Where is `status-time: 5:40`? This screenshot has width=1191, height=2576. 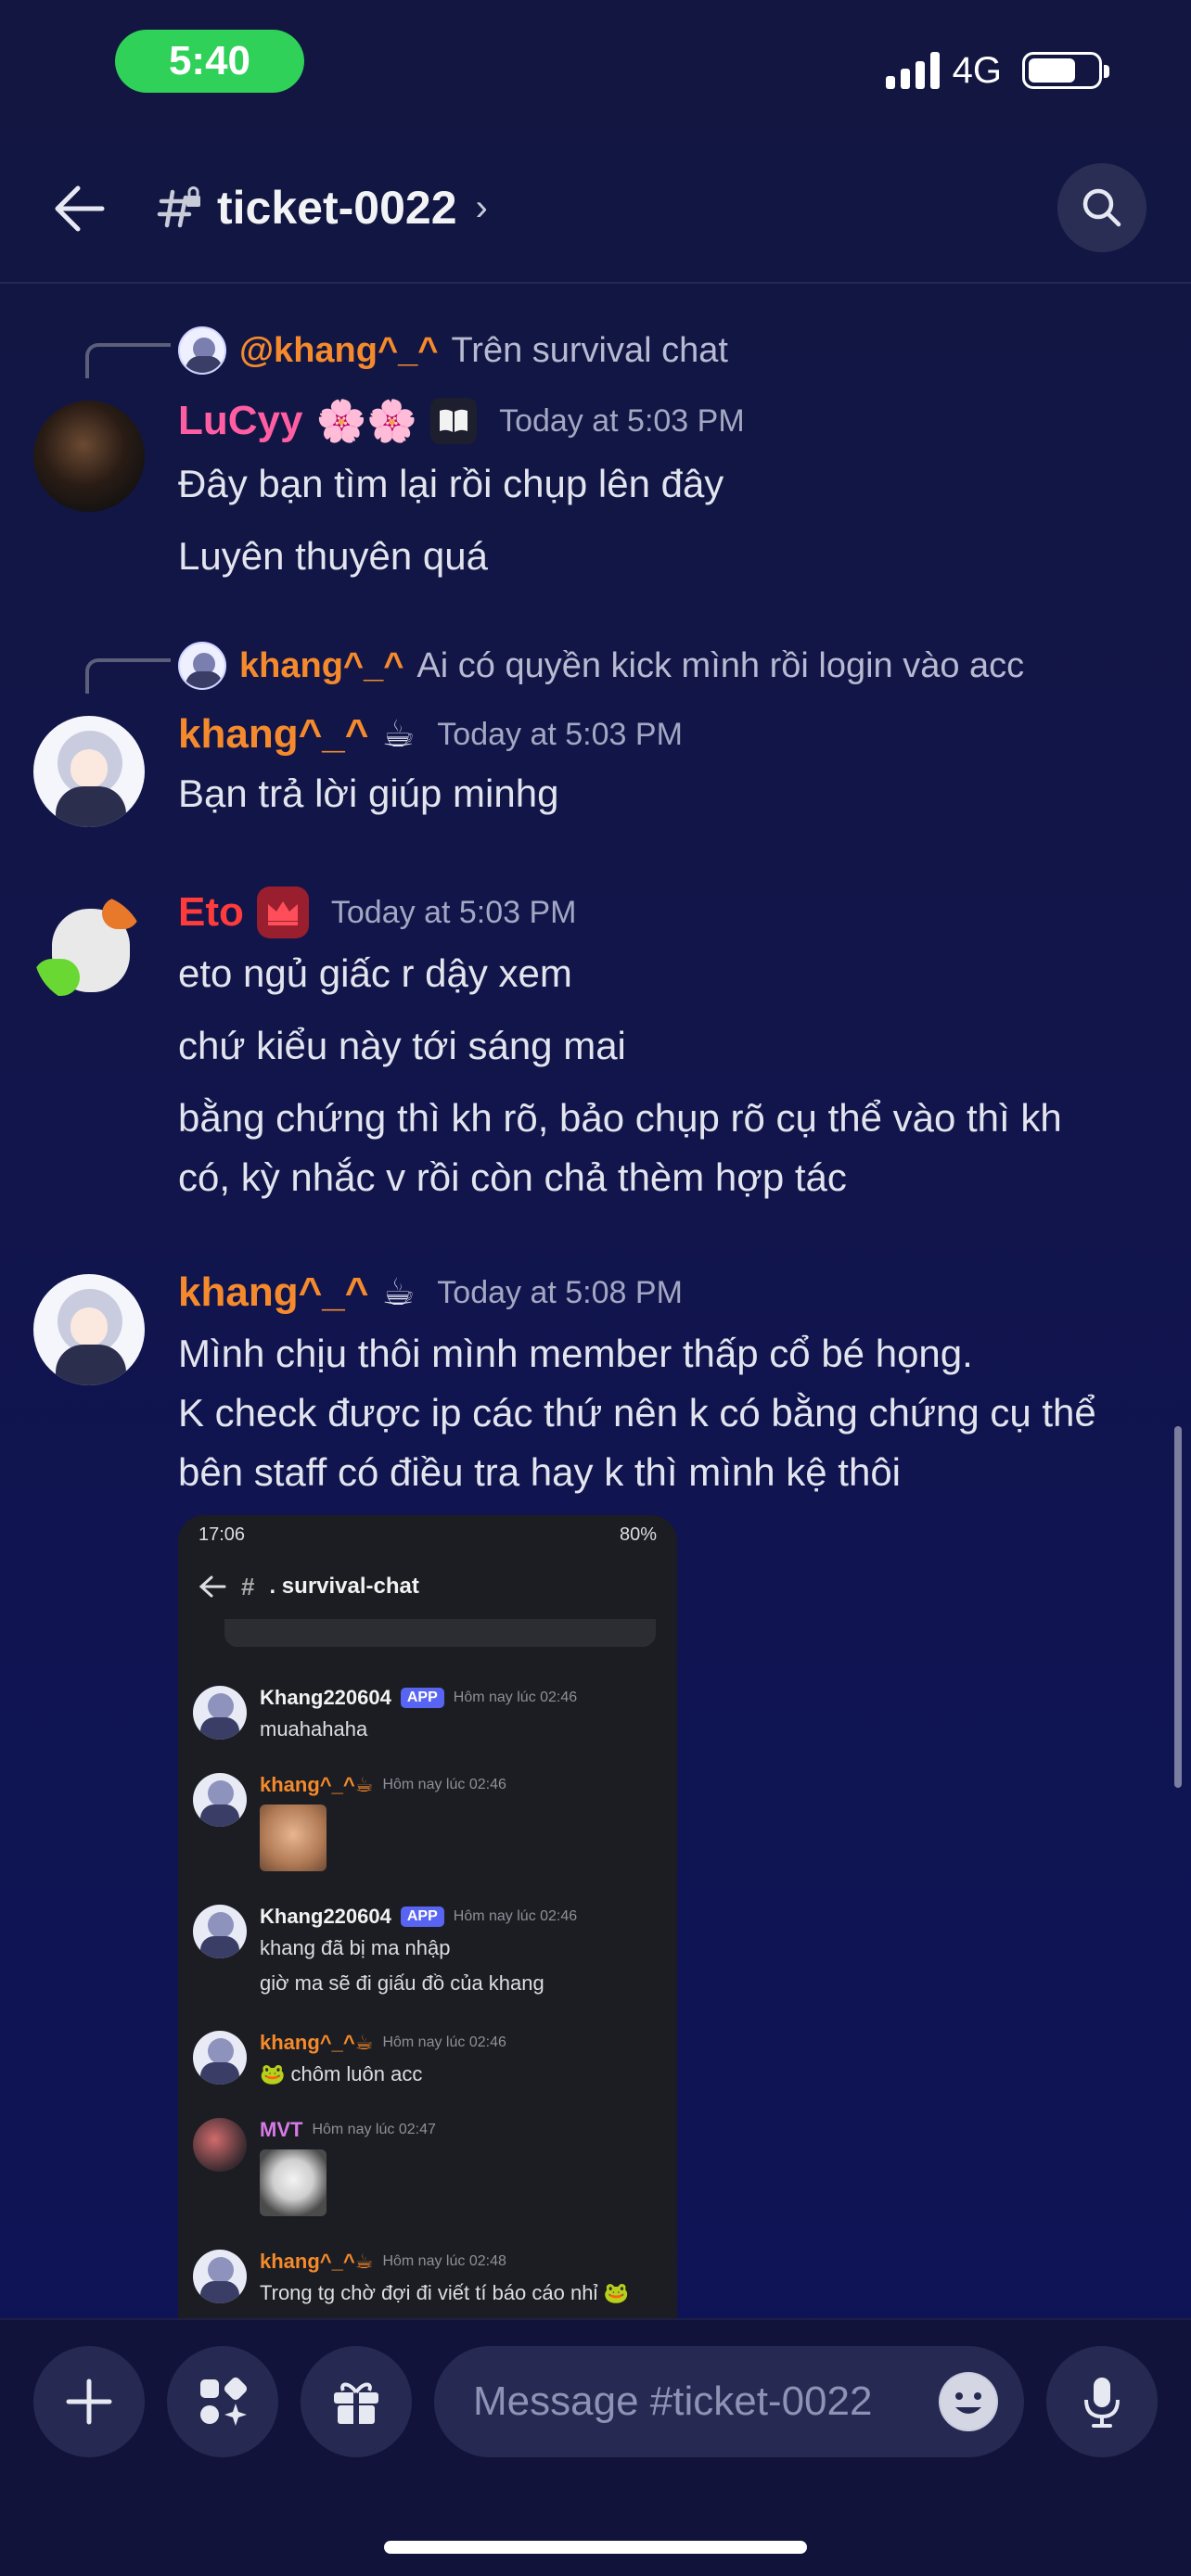
status-time: 5:40 is located at coordinates (209, 61).